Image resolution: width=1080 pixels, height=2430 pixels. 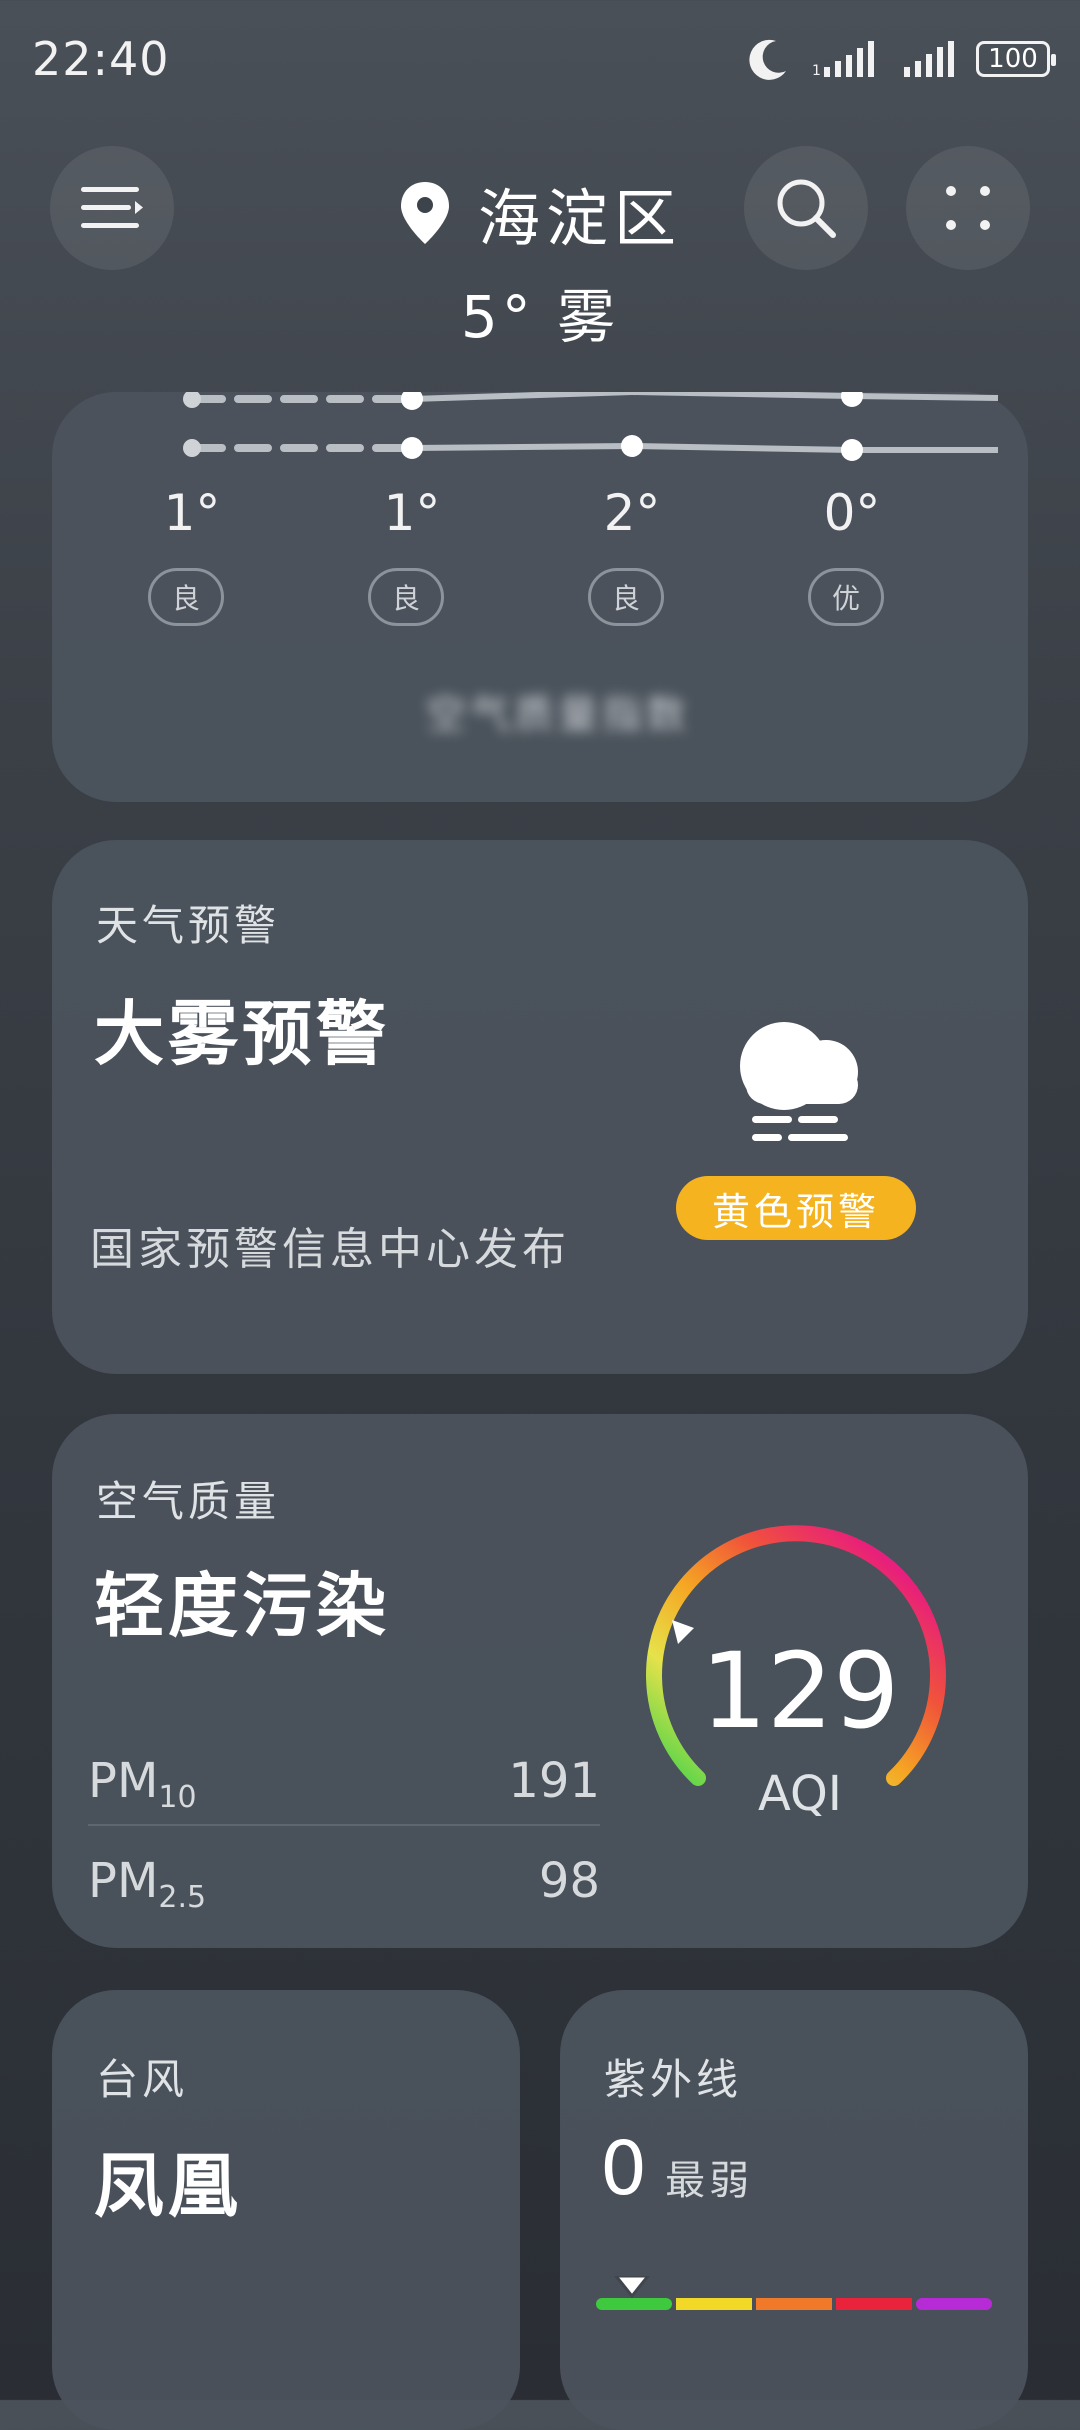 What do you see at coordinates (406, 597) in the screenshot?
I see `hour-aqi-2: 良` at bounding box center [406, 597].